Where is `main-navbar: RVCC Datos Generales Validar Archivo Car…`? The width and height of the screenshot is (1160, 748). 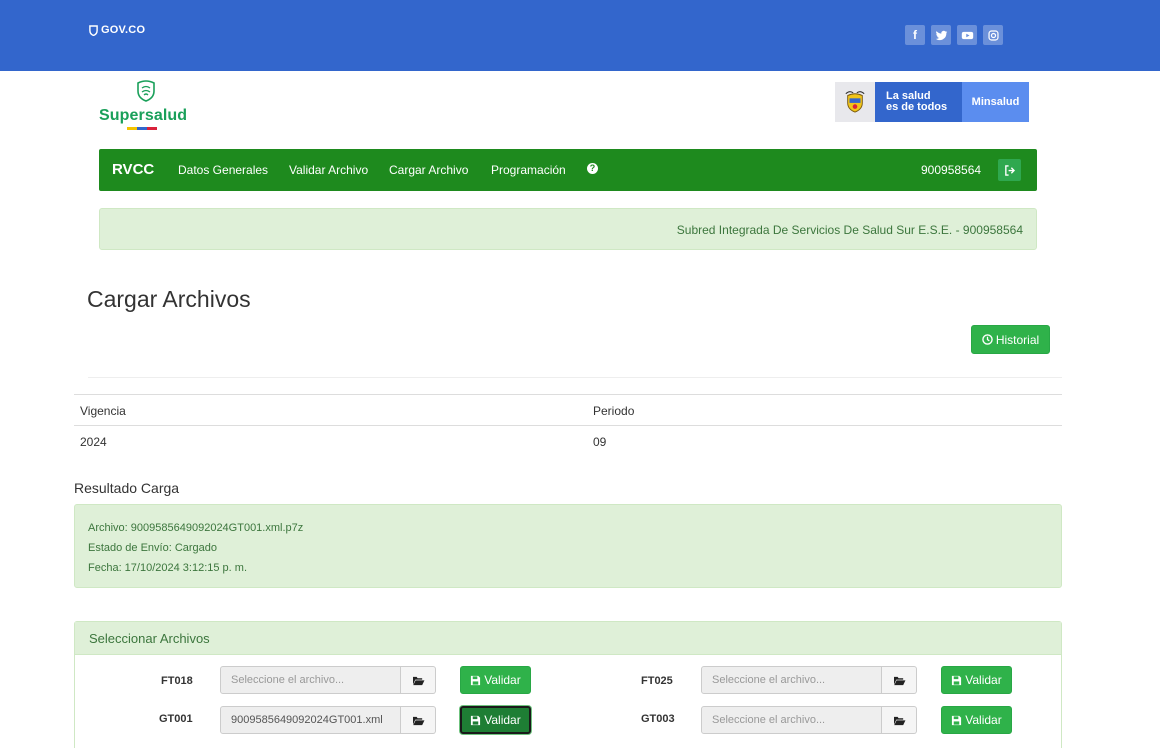 main-navbar: RVCC Datos Generales Validar Archivo Car… is located at coordinates (568, 170).